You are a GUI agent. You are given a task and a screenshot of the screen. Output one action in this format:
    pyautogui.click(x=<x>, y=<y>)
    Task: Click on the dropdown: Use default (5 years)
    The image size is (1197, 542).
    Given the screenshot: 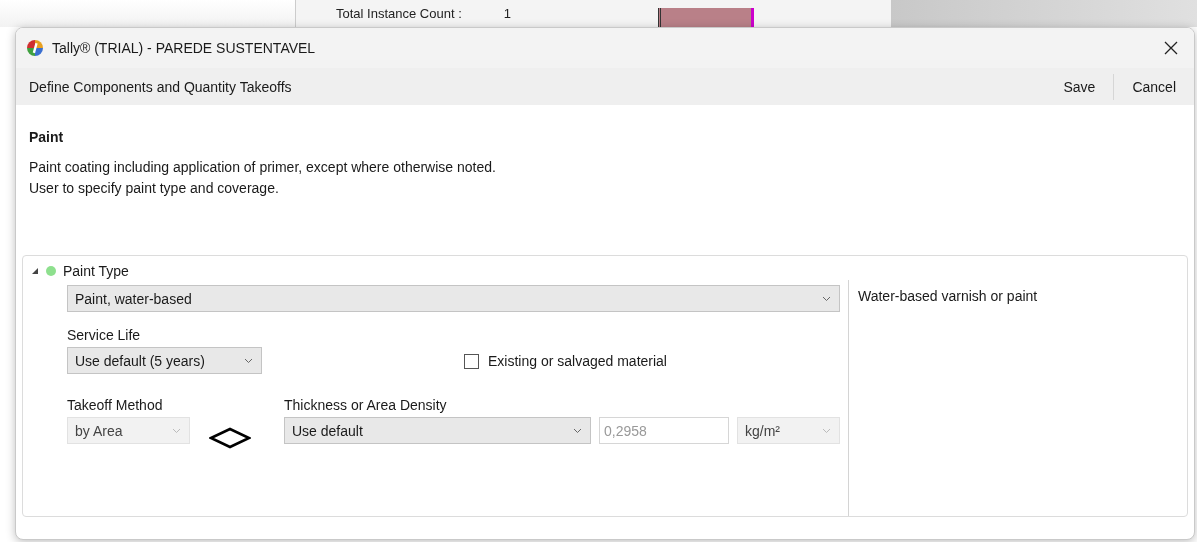 What is the action you would take?
    pyautogui.click(x=164, y=360)
    